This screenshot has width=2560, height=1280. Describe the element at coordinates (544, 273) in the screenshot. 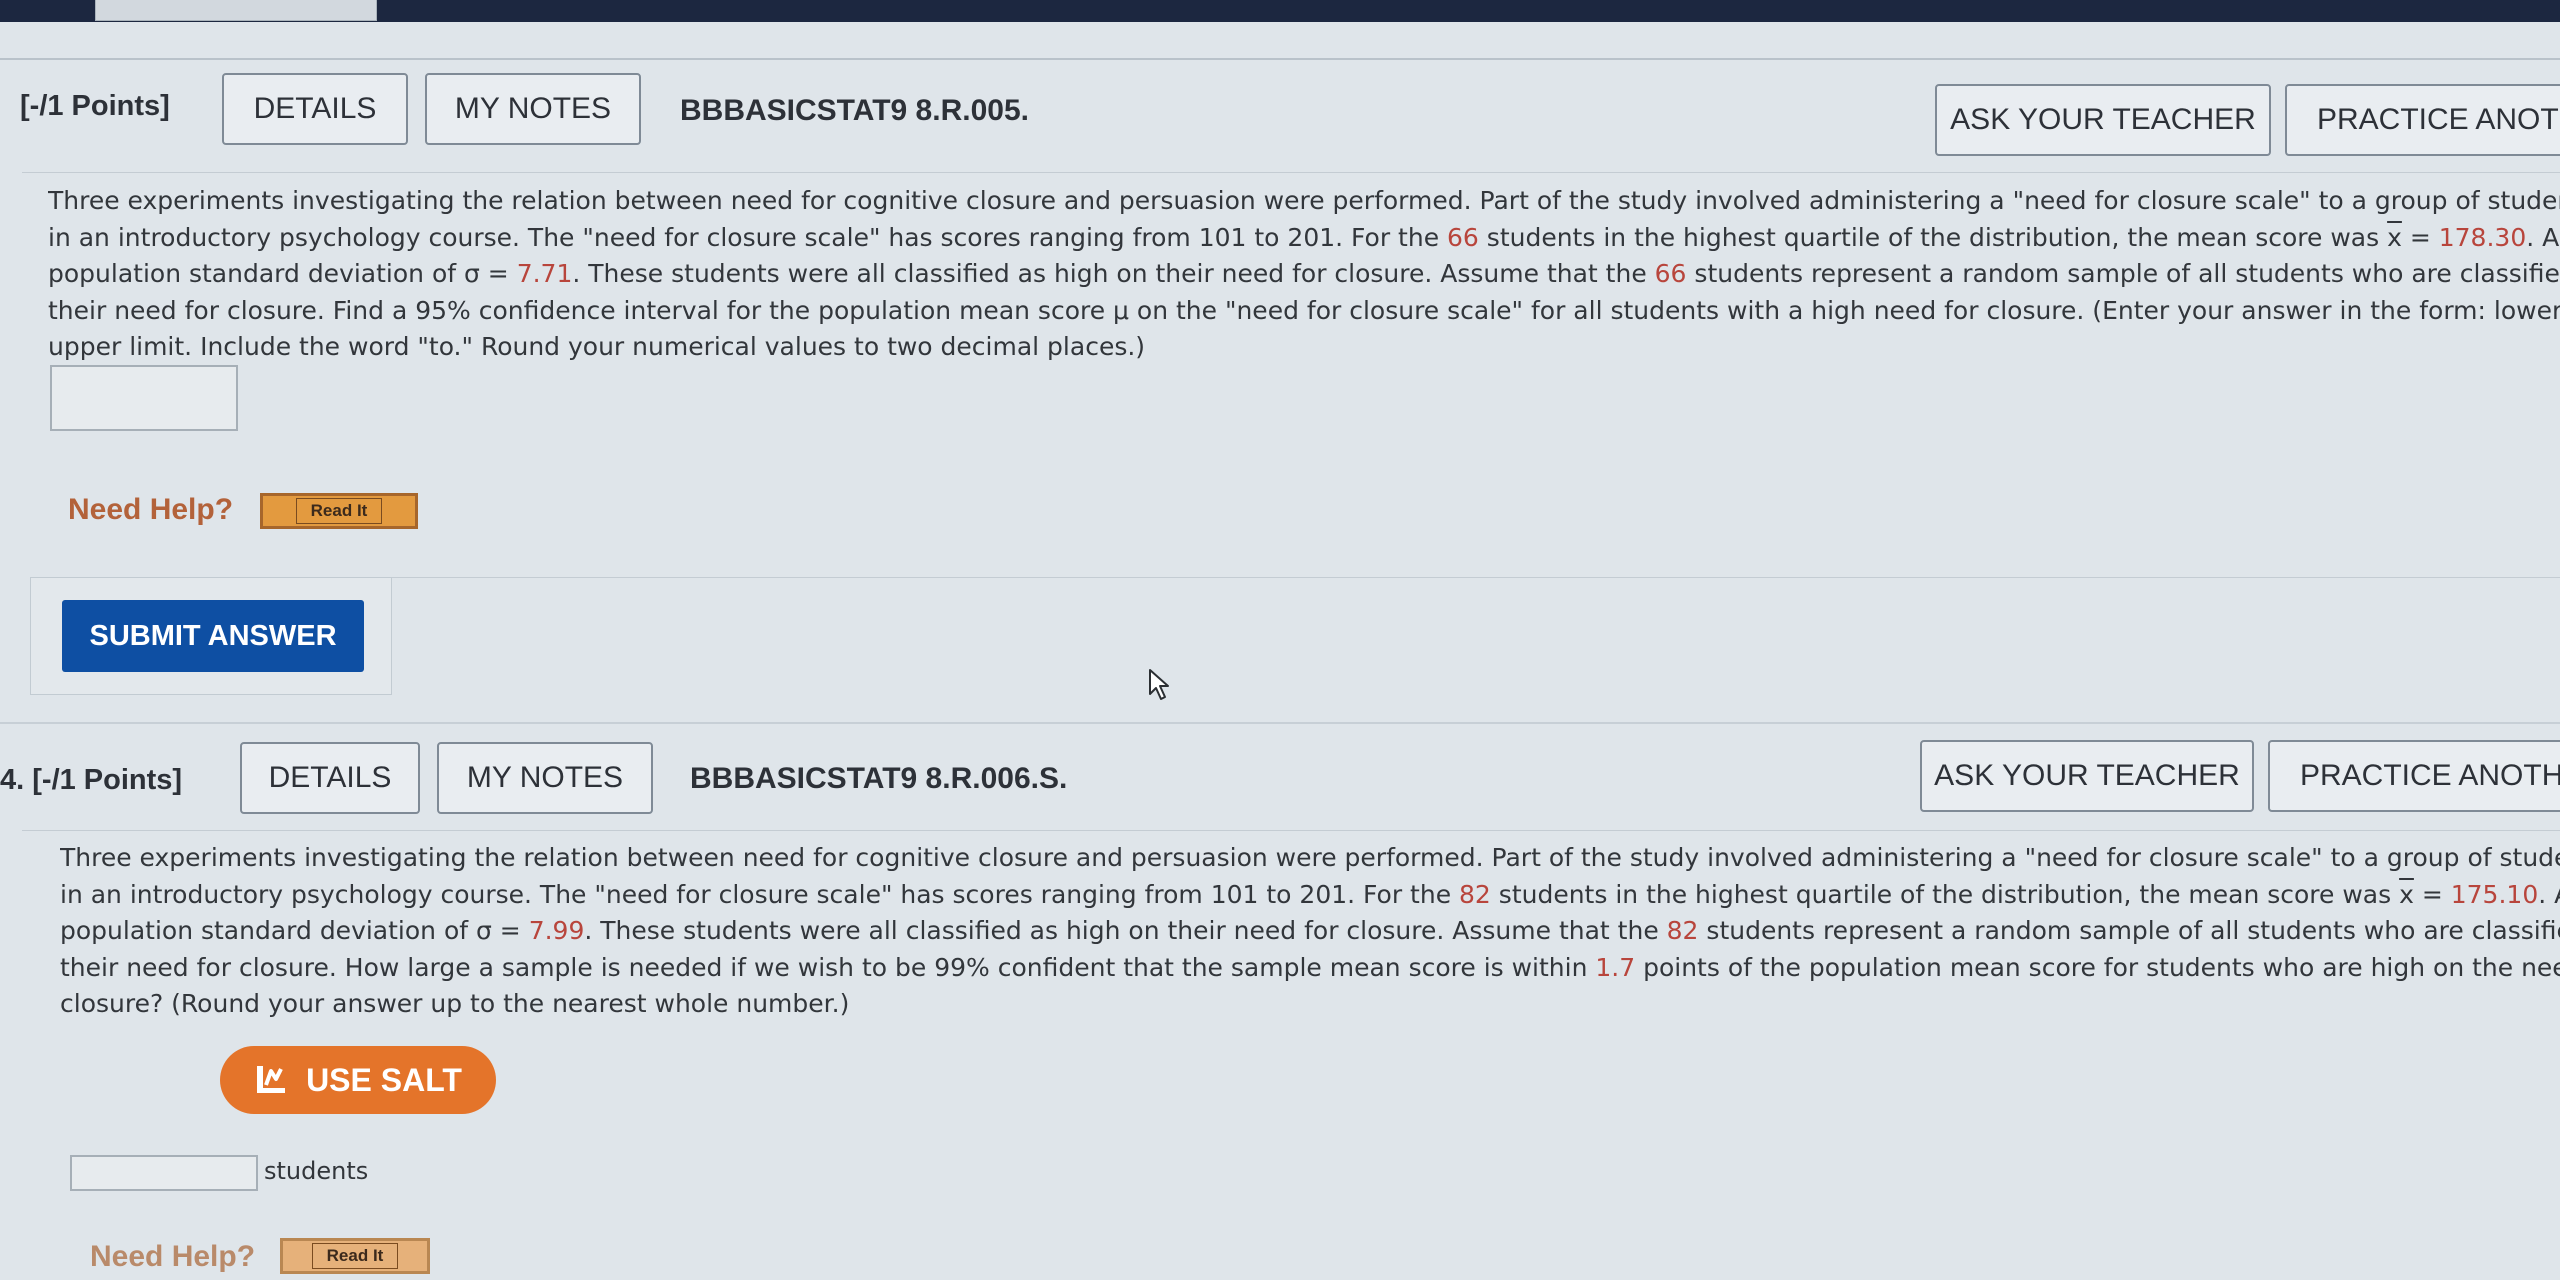

I see `sigma-value: 7.71` at that location.